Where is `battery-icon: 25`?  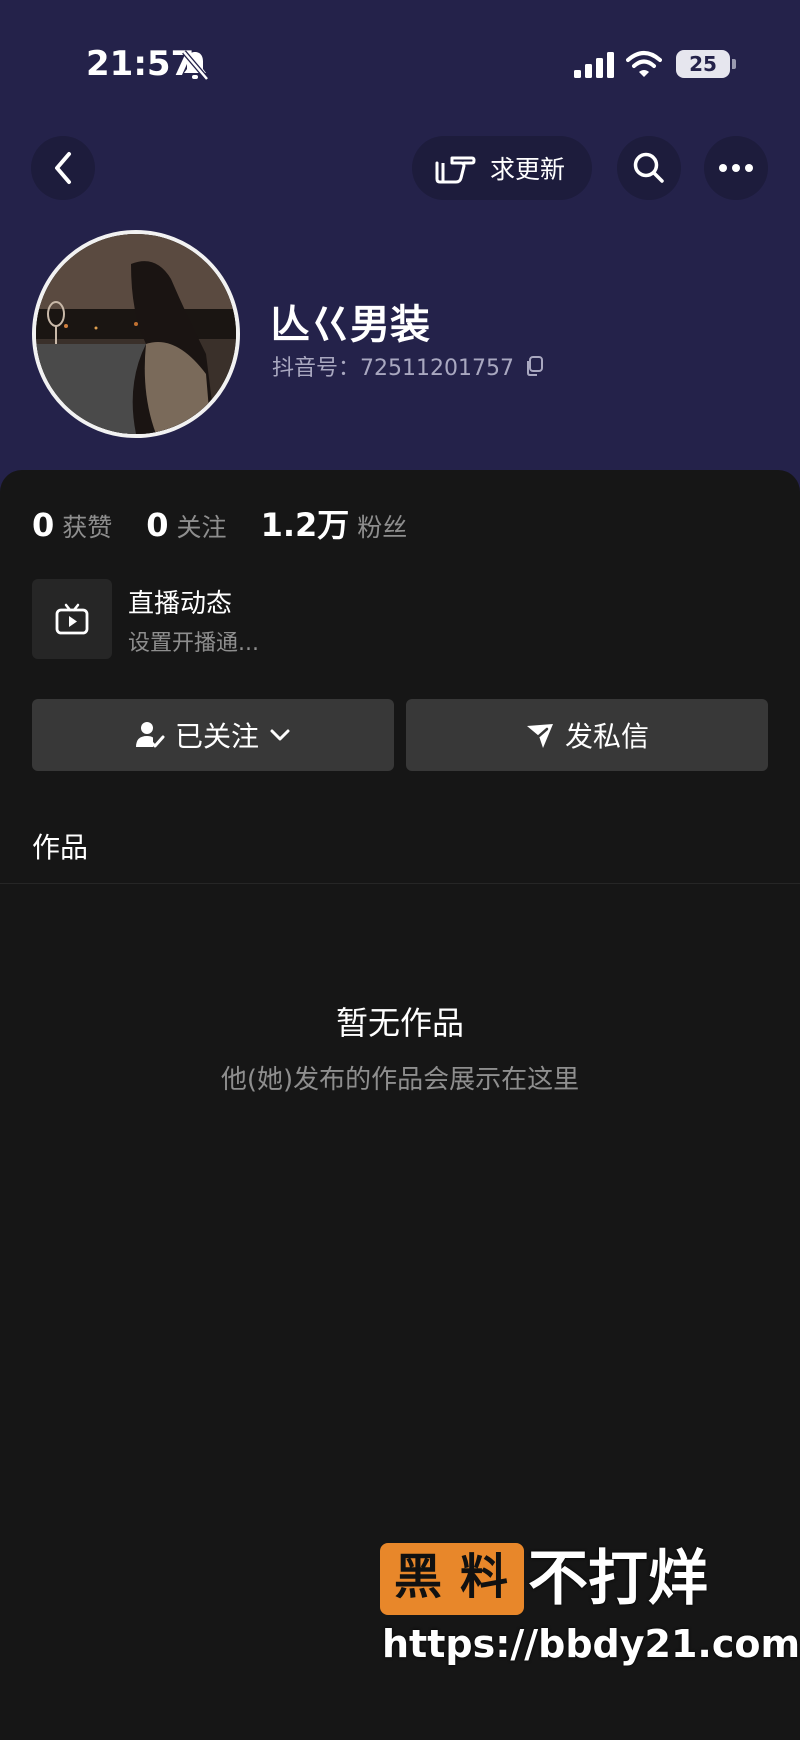 battery-icon: 25 is located at coordinates (703, 64).